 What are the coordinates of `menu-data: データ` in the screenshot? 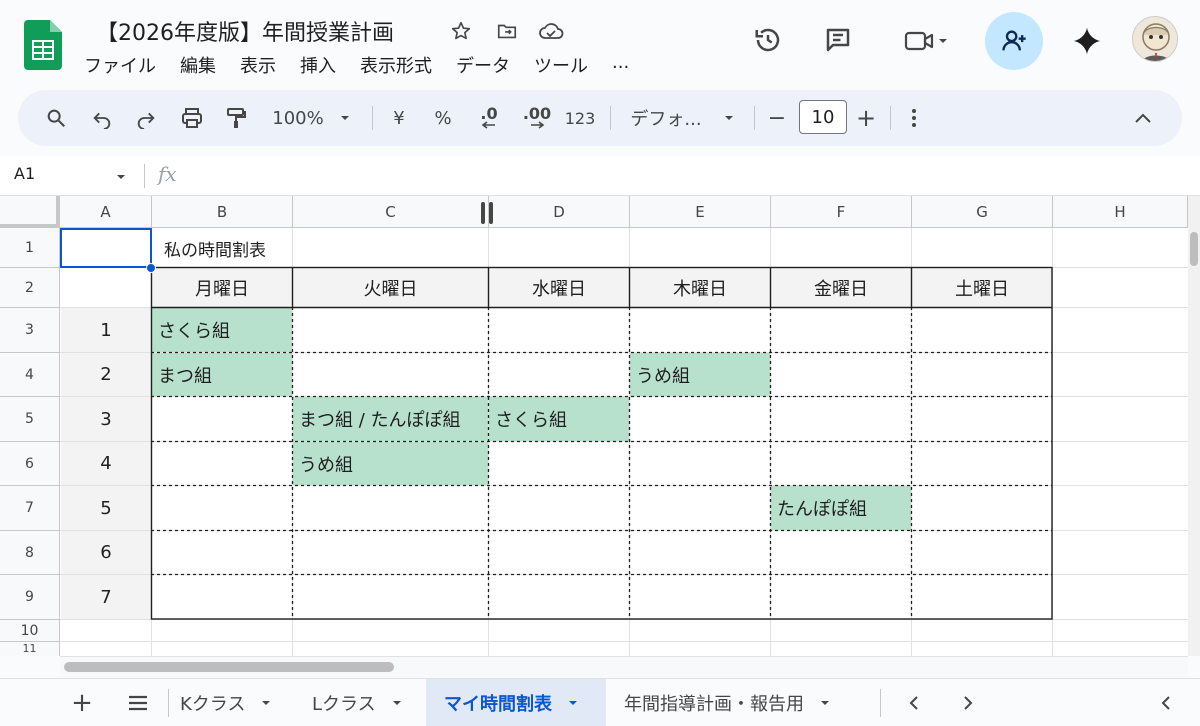 It's located at (483, 65).